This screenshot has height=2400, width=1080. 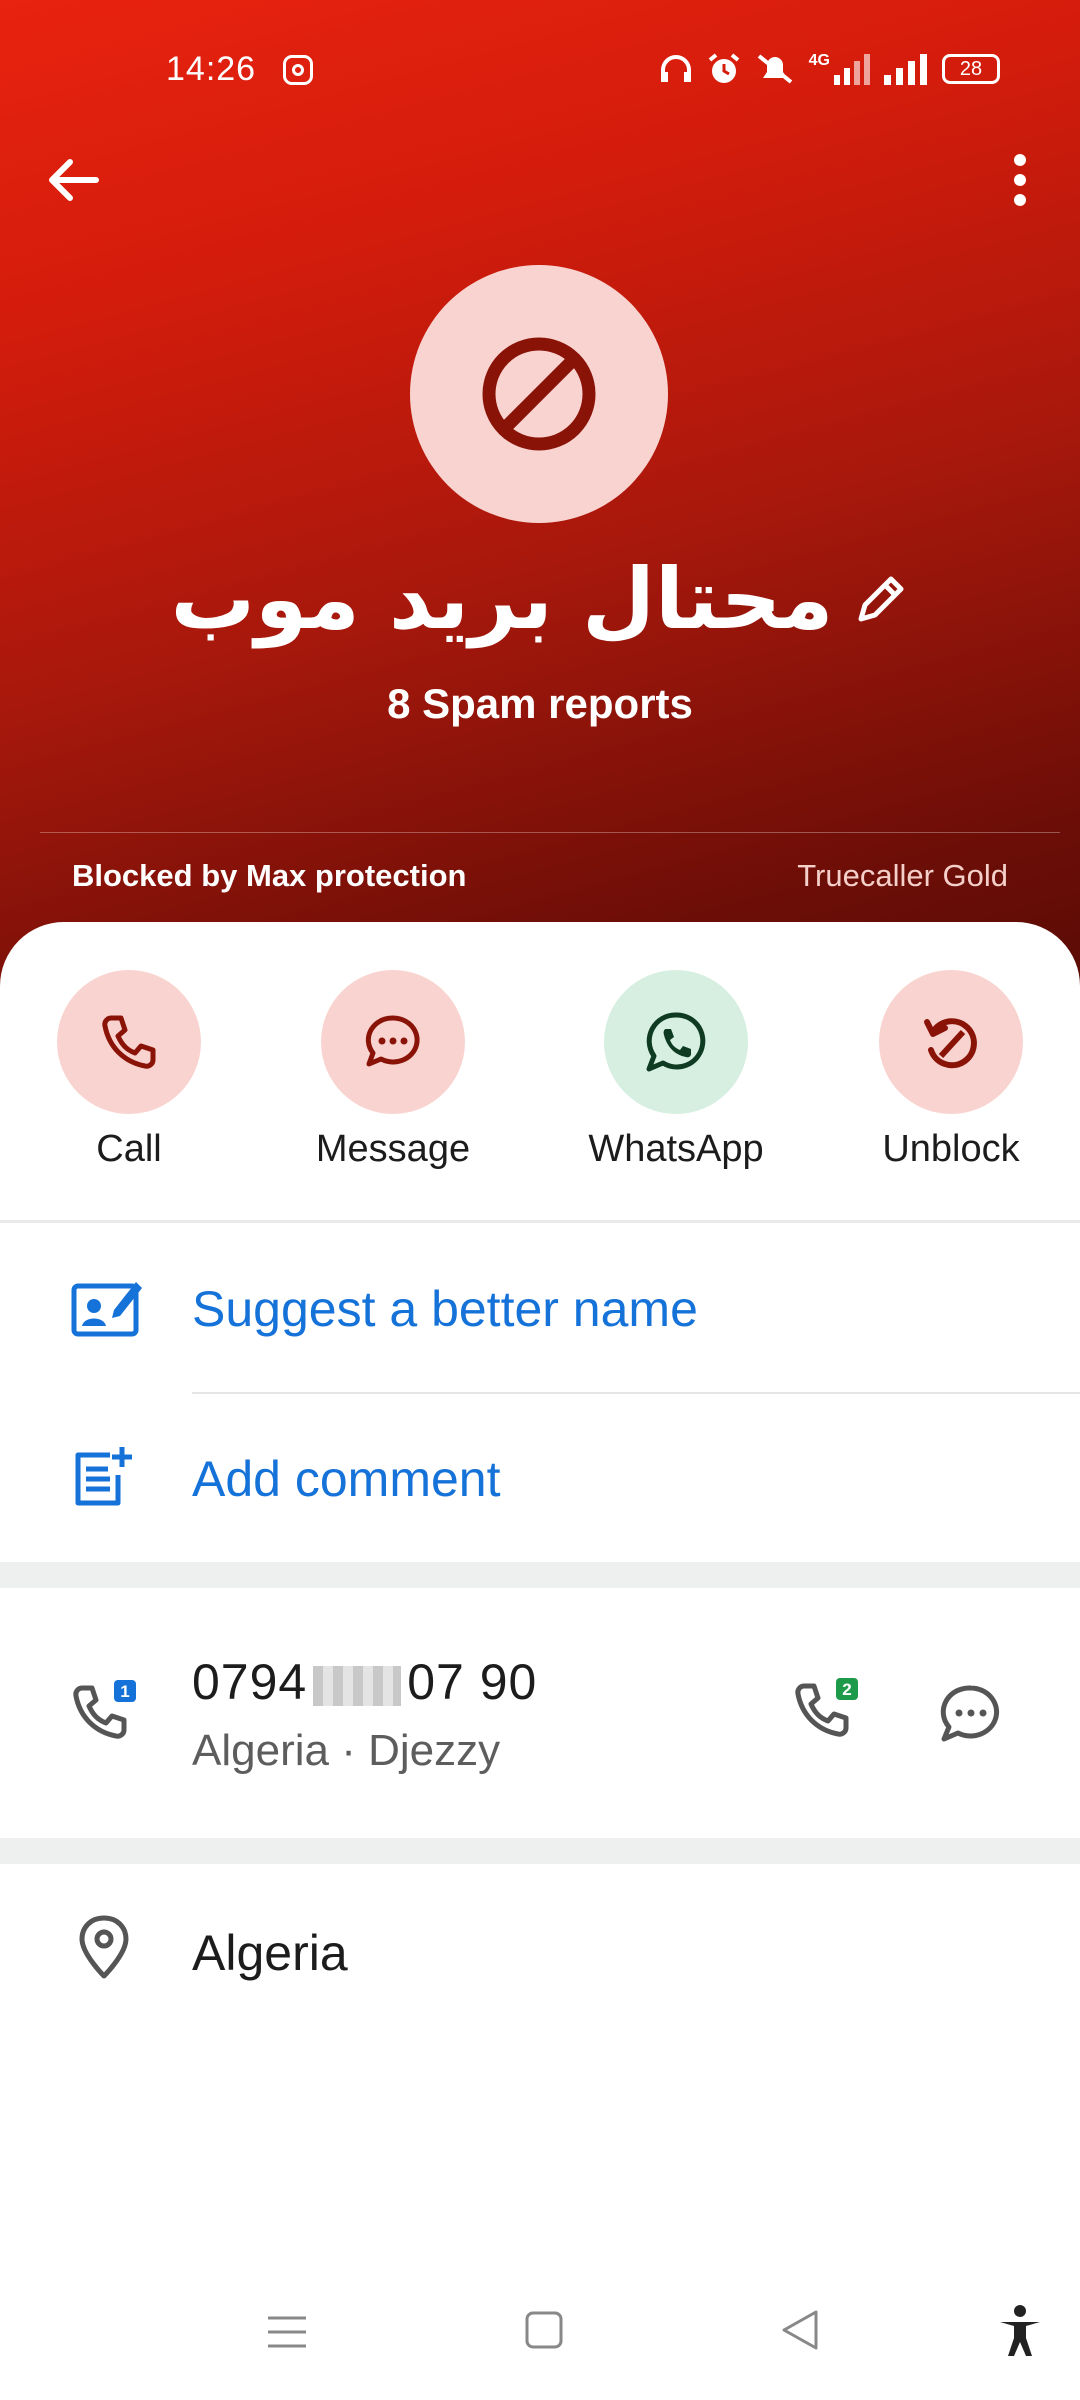 I want to click on suggest-name-link: Suggest a better name, so click(x=445, y=1309).